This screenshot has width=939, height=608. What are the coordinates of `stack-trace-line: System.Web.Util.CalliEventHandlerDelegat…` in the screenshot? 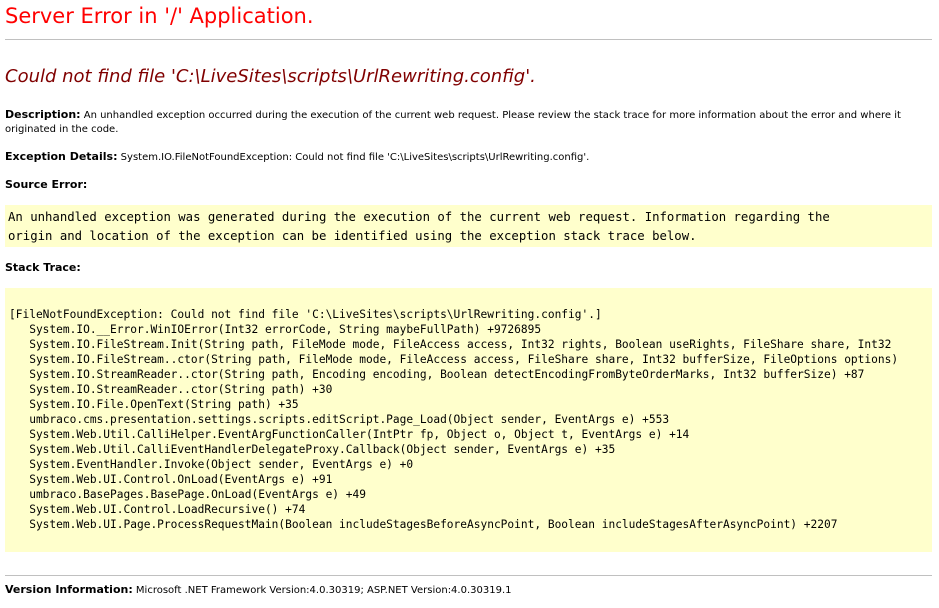 It's located at (312, 449).